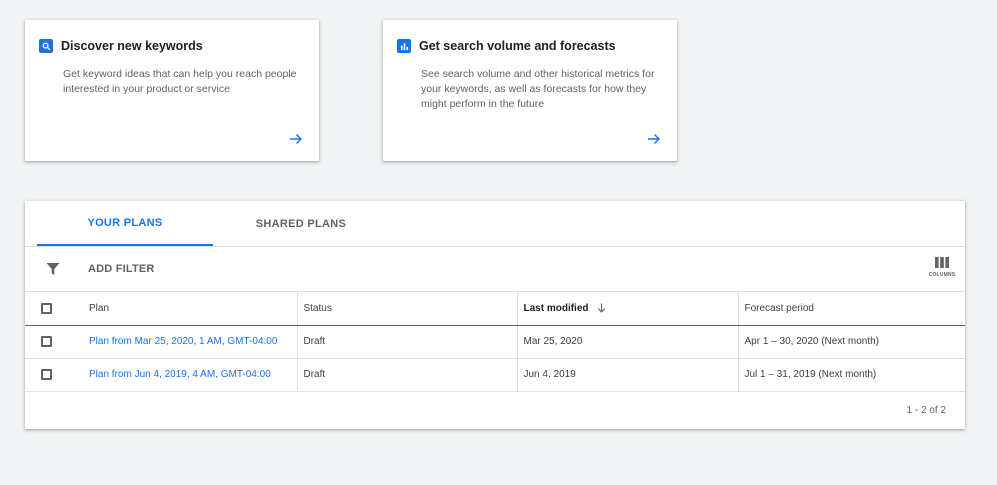 The image size is (997, 485). What do you see at coordinates (517, 46) in the screenshot?
I see `card-title: Get search volume and forecasts` at bounding box center [517, 46].